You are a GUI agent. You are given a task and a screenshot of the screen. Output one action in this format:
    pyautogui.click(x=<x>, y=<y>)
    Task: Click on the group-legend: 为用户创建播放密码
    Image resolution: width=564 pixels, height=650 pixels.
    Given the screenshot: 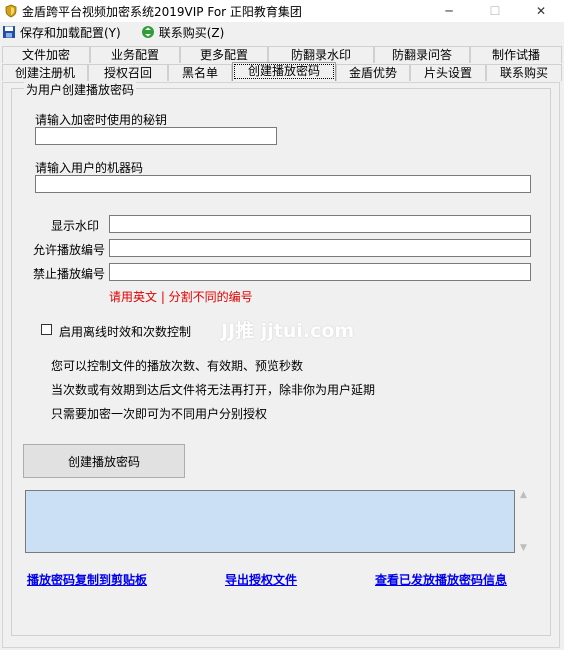 What is the action you would take?
    pyautogui.click(x=80, y=89)
    